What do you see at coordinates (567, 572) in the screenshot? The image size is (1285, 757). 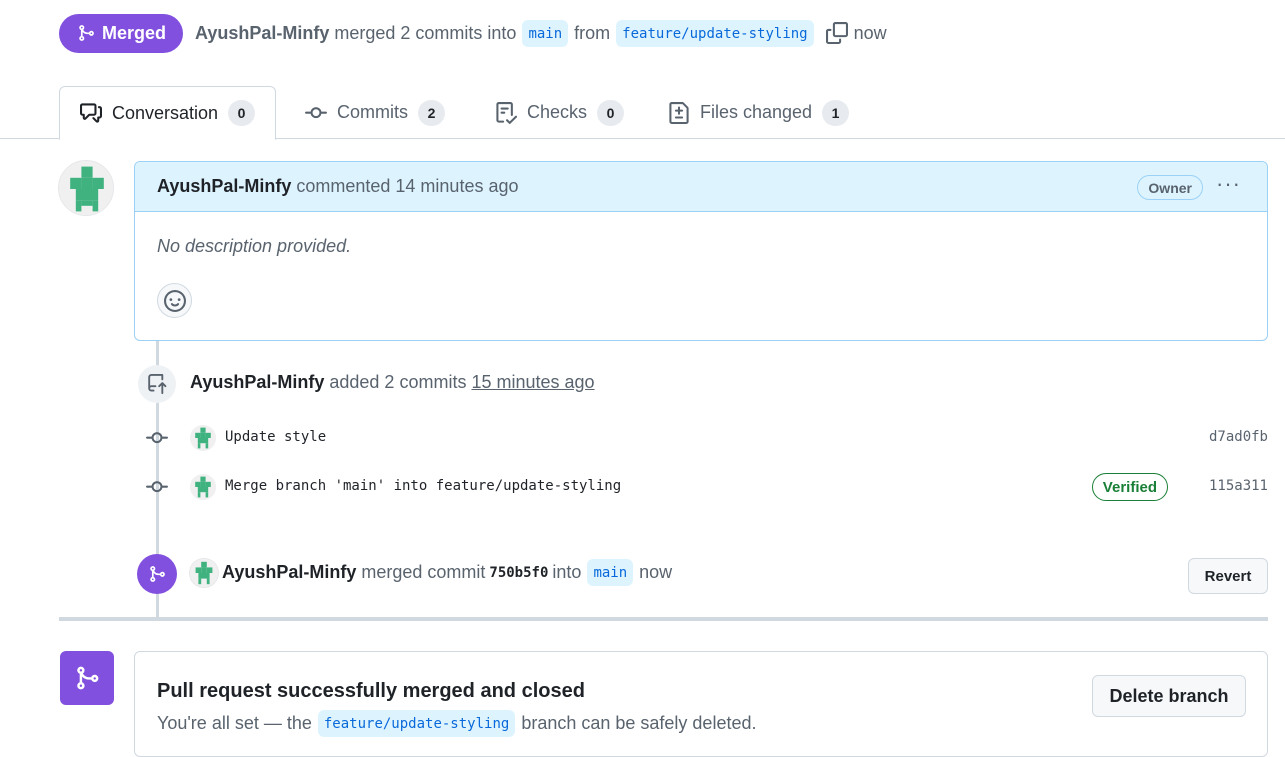 I see `into-text: into` at bounding box center [567, 572].